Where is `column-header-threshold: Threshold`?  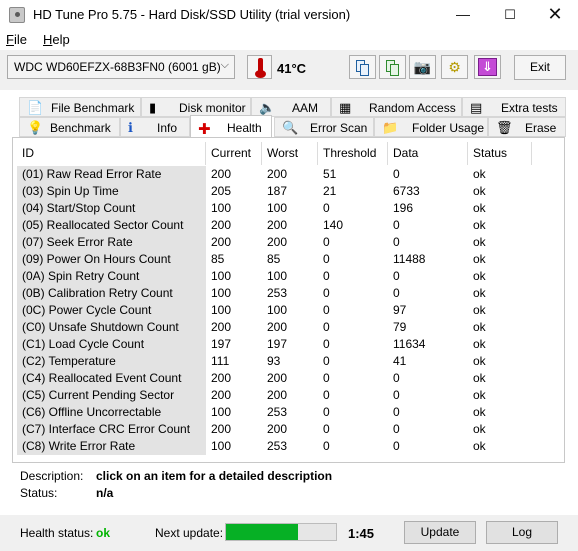
column-header-threshold: Threshold is located at coordinates (353, 153).